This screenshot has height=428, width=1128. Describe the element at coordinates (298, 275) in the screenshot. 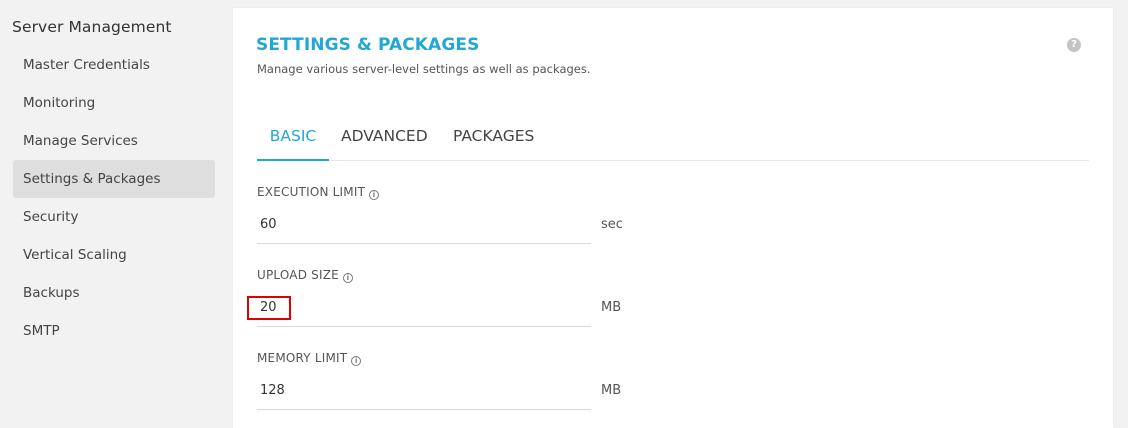

I see `upload-size-label-text: UPLOAD SIZE` at that location.